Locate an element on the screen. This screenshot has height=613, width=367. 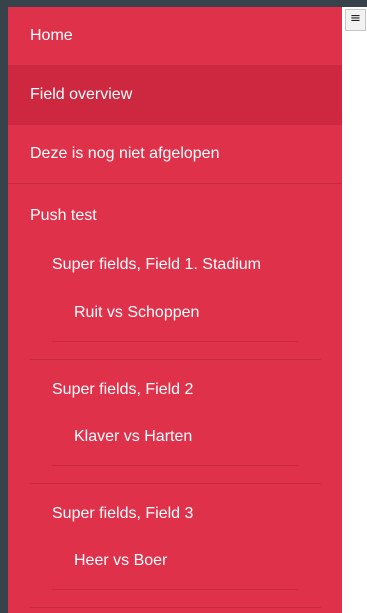
field-title: Super fields, Field 2 is located at coordinates (122, 390).